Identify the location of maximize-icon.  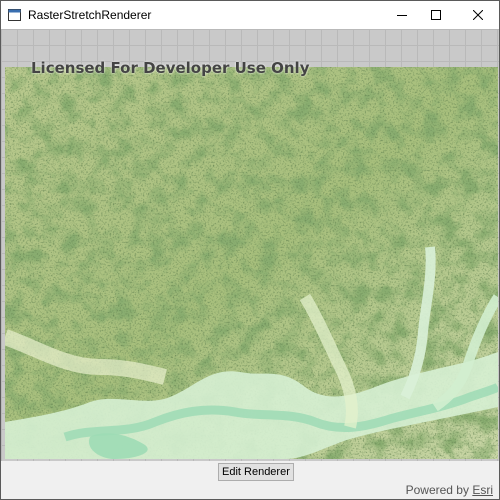
(436, 15).